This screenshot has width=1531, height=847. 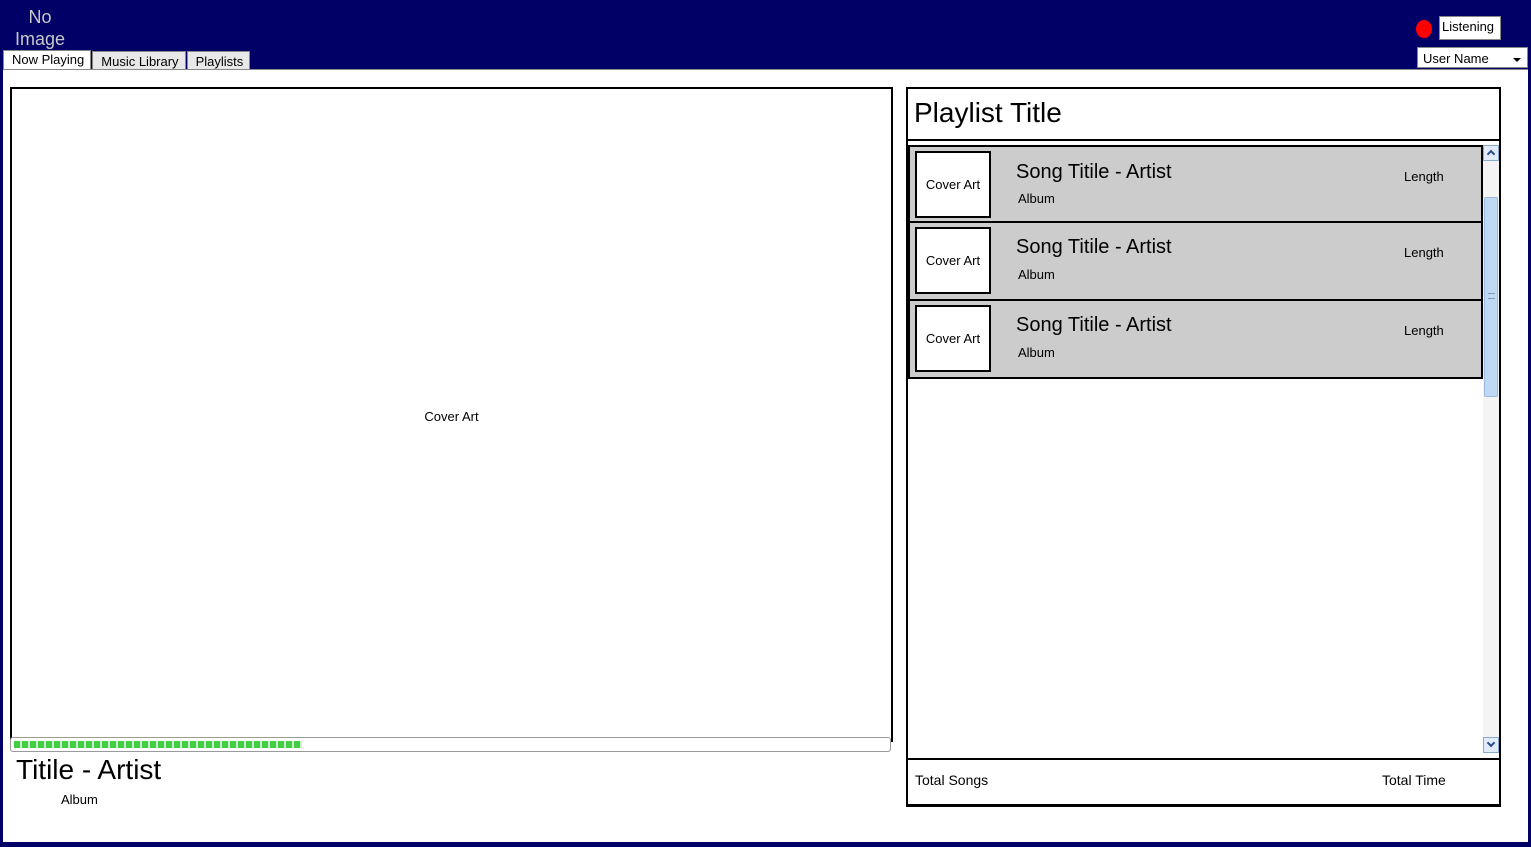 What do you see at coordinates (1203, 140) in the screenshot?
I see `playlist-title-divider` at bounding box center [1203, 140].